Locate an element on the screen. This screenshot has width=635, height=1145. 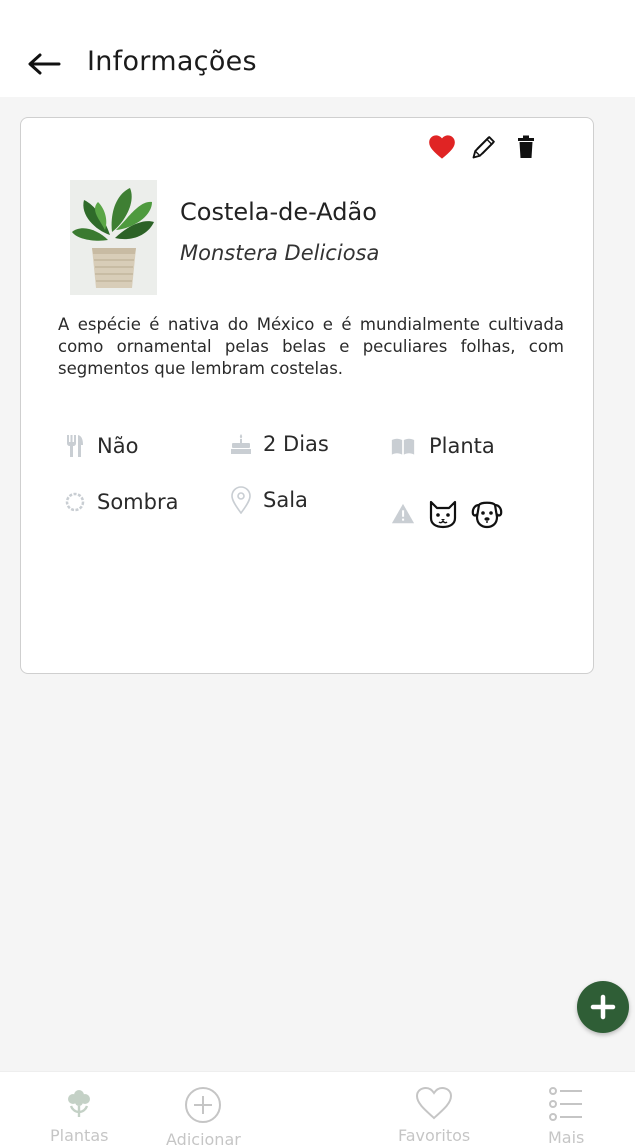
attr-edible: Não is located at coordinates (100, 446).